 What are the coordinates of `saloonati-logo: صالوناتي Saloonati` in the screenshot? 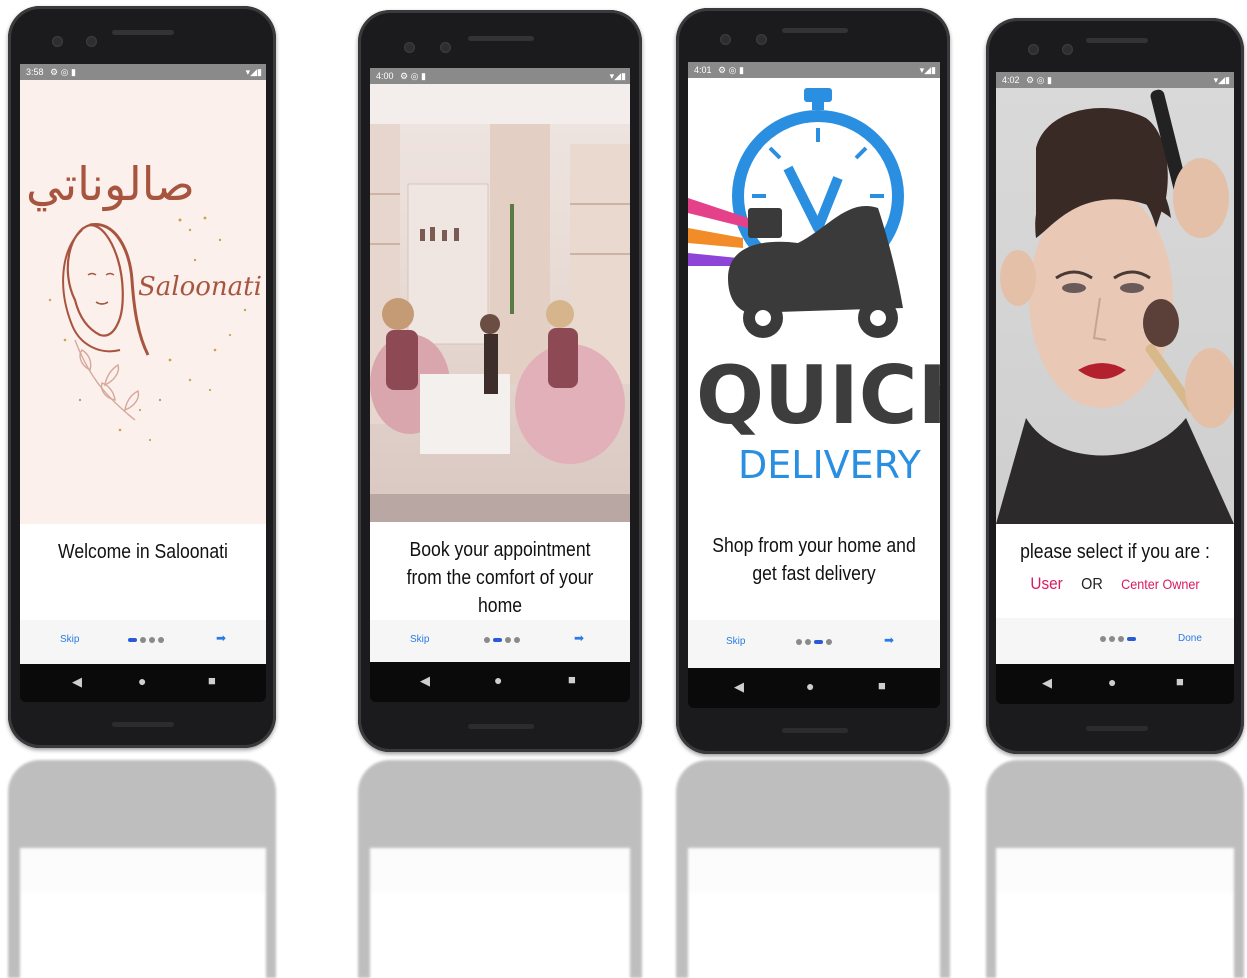 It's located at (143, 302).